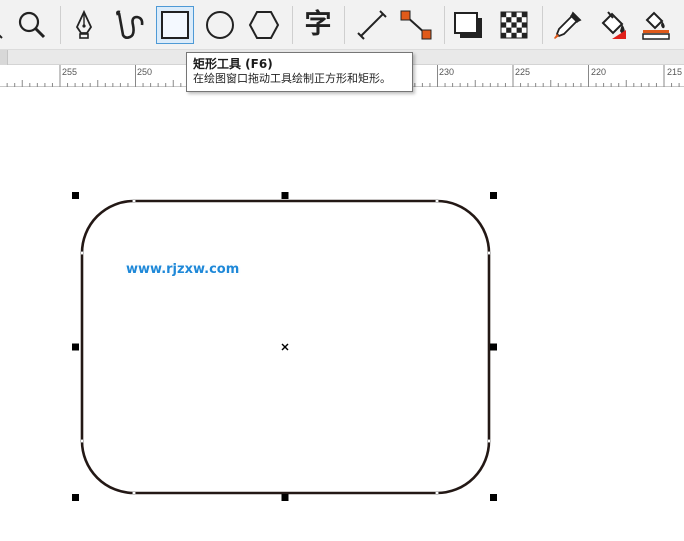  Describe the element at coordinates (4, 57) in the screenshot. I see `ruler-corner` at that location.